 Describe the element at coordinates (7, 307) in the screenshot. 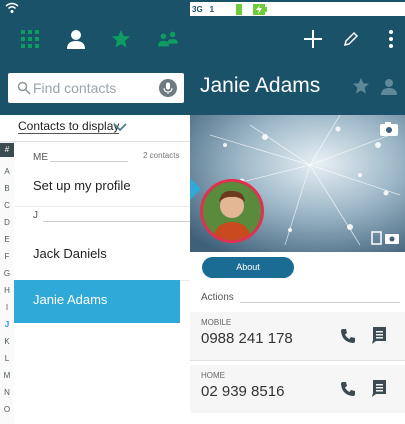

I see `index-letter: I` at that location.